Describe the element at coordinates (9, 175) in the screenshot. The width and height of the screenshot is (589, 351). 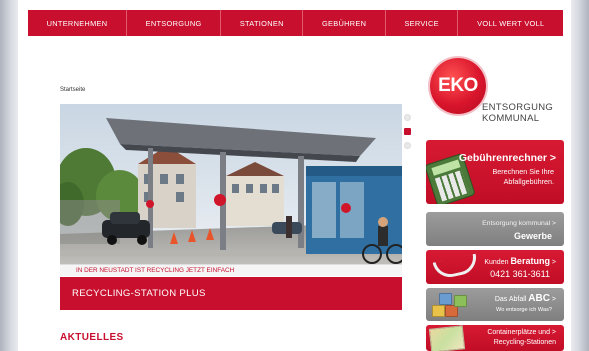
I see `window-frame-left` at that location.